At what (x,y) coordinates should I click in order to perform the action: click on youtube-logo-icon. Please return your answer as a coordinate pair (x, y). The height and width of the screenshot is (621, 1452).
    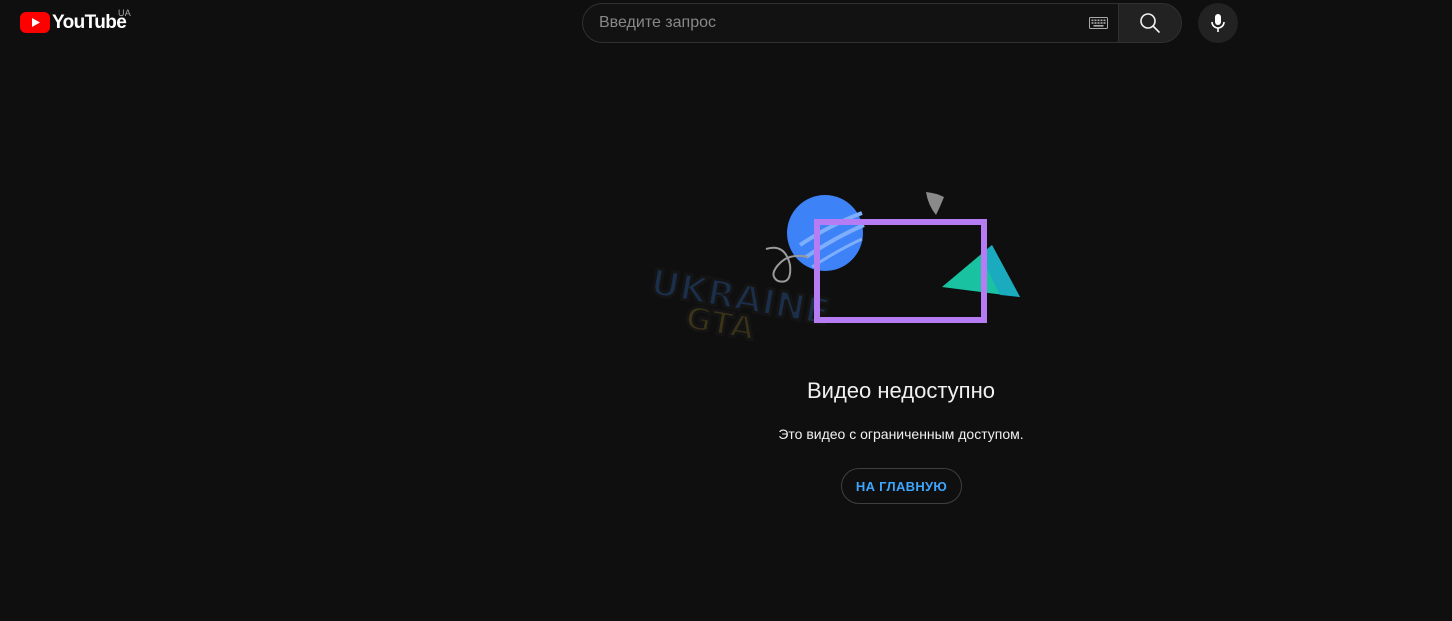
    Looking at the image, I should click on (35, 22).